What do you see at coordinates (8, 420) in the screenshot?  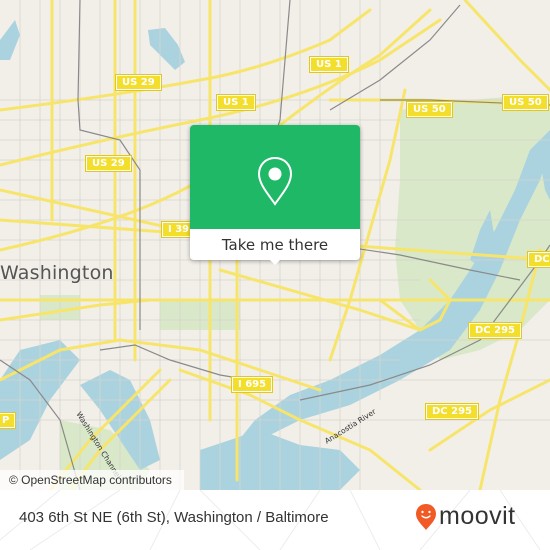 I see `route-shield-p: P` at bounding box center [8, 420].